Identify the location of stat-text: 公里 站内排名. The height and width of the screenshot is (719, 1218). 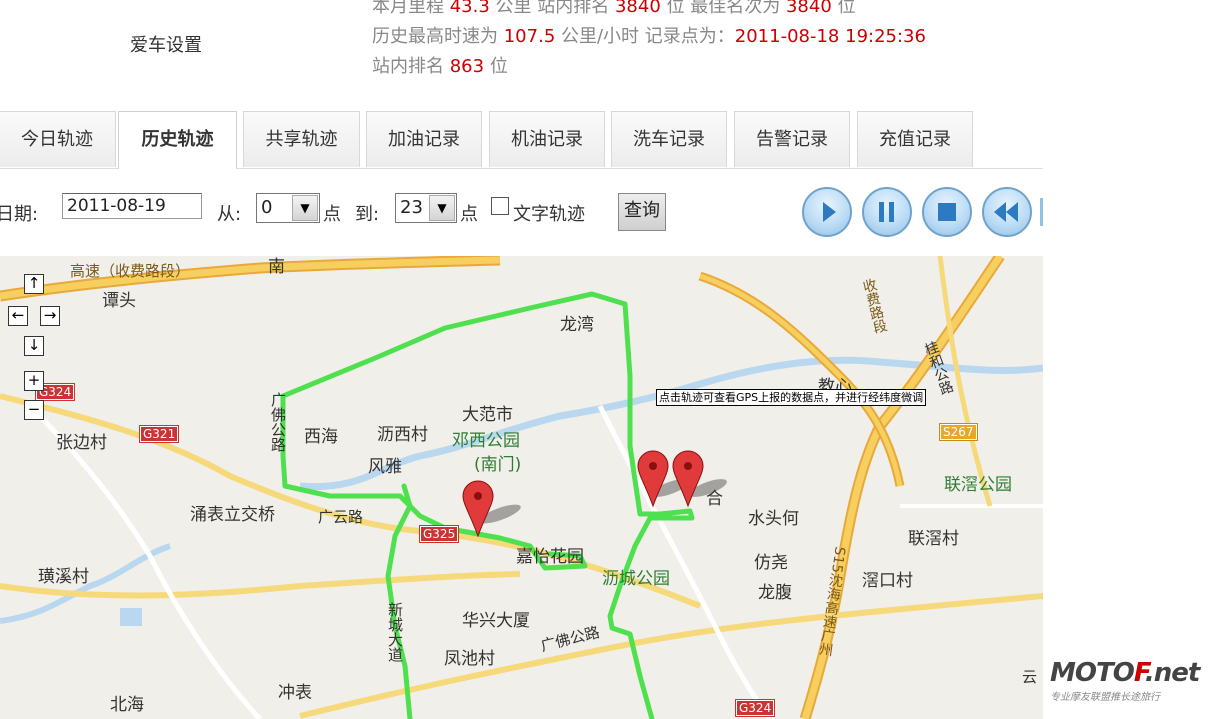
(552, 8).